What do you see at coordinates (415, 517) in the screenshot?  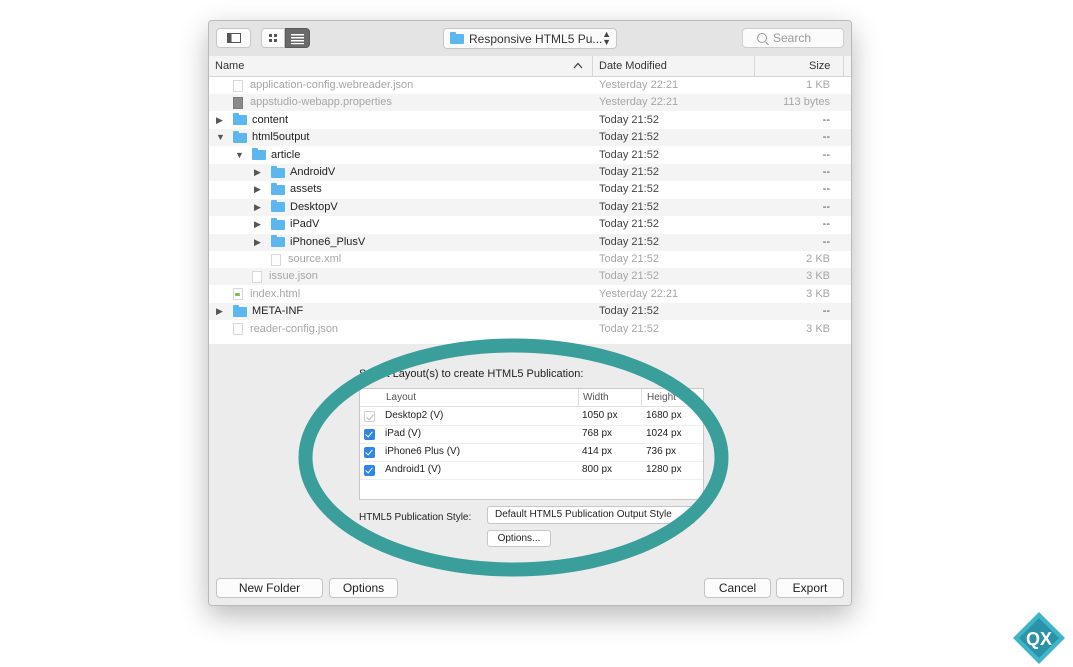 I see `publication-style-label: HTML5 Publication Style:` at bounding box center [415, 517].